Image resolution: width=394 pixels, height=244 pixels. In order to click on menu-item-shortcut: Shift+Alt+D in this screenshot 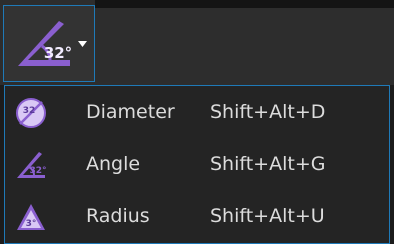, I will do `click(268, 112)`.